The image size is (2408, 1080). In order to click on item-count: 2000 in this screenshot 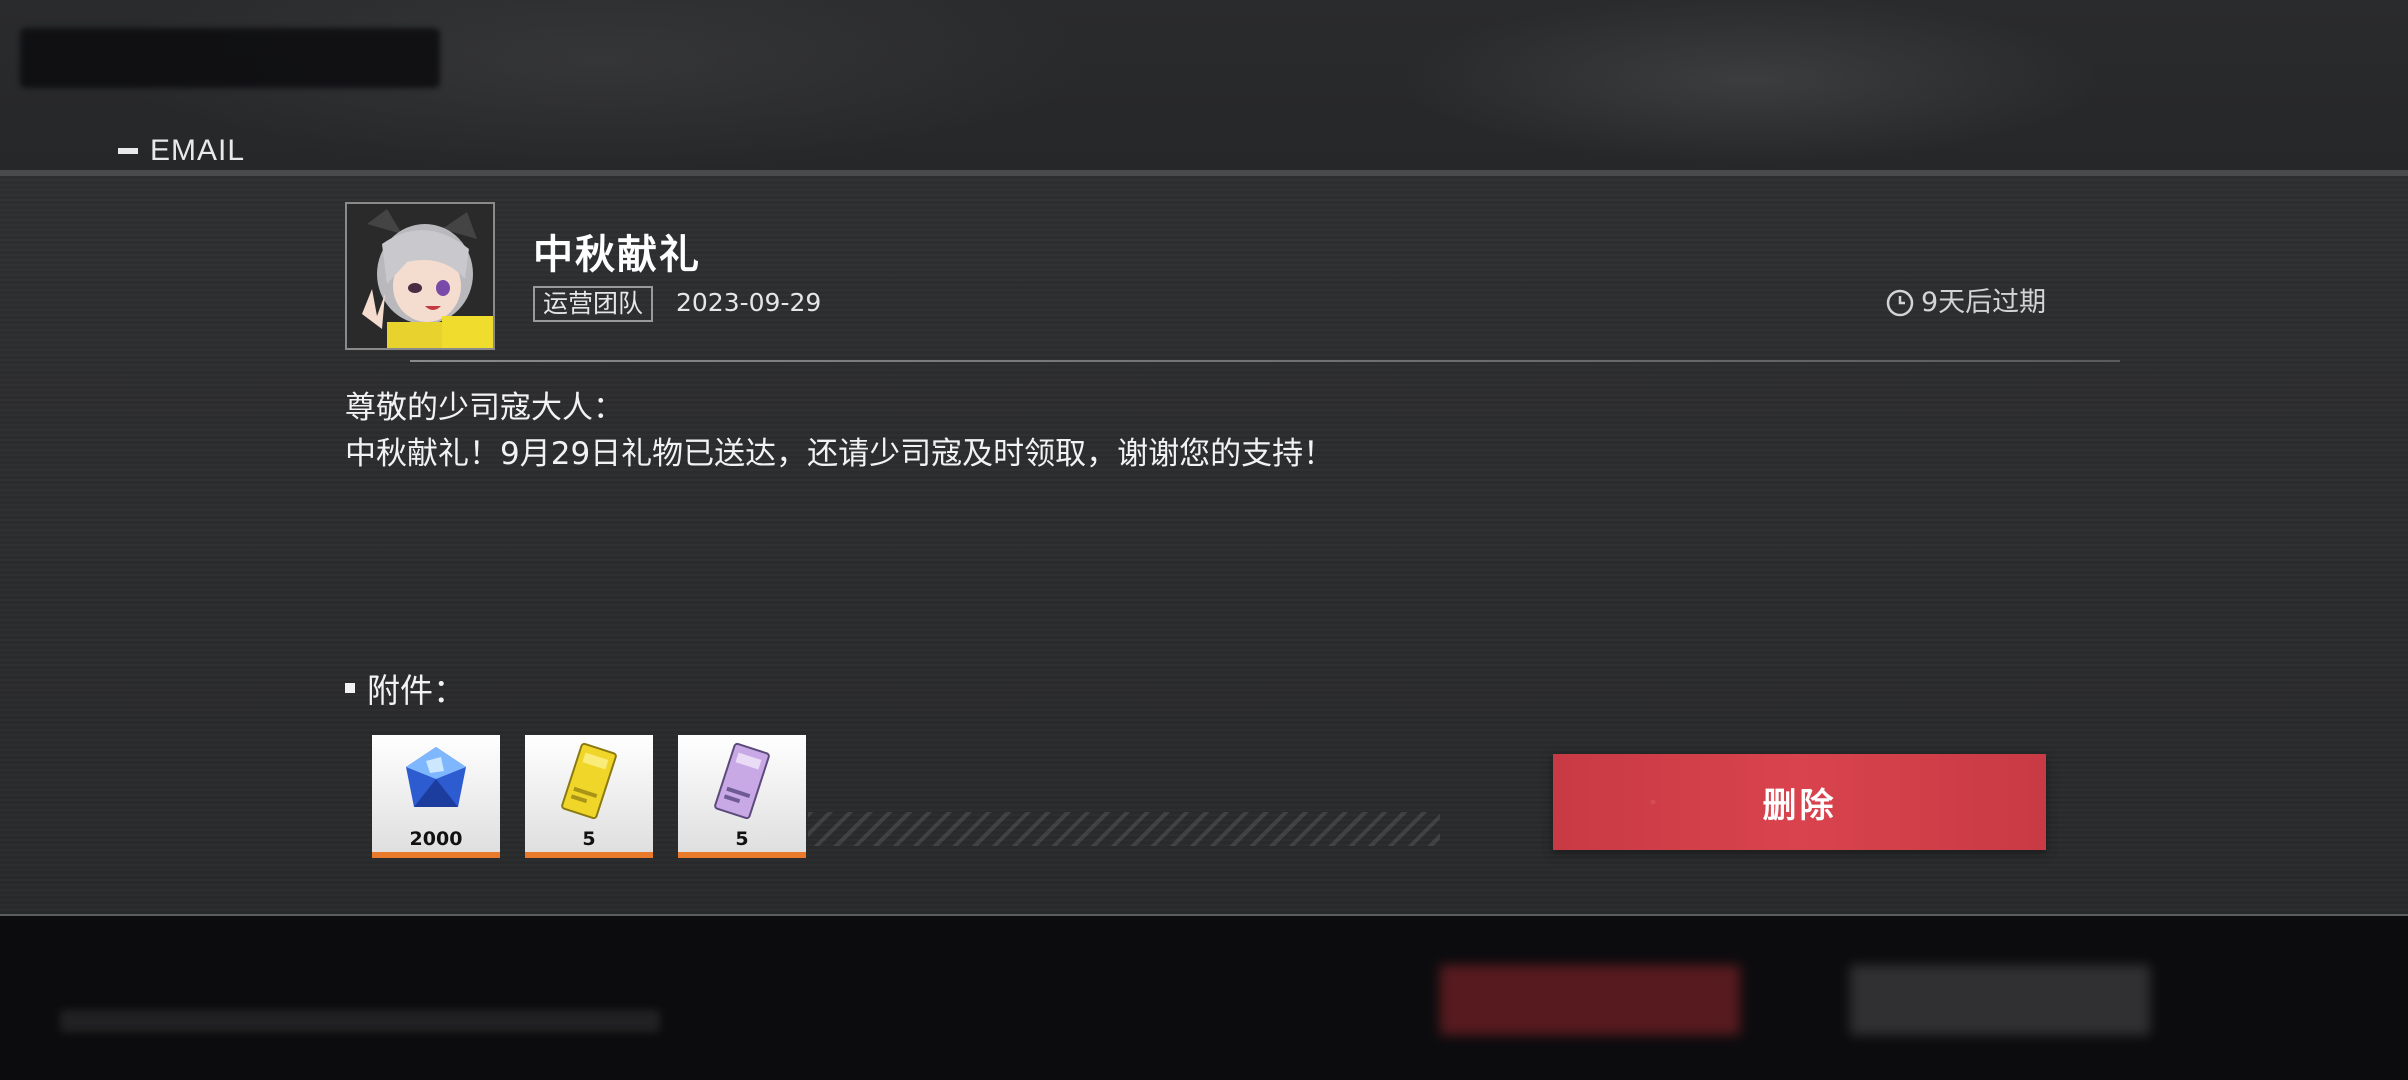, I will do `click(436, 839)`.